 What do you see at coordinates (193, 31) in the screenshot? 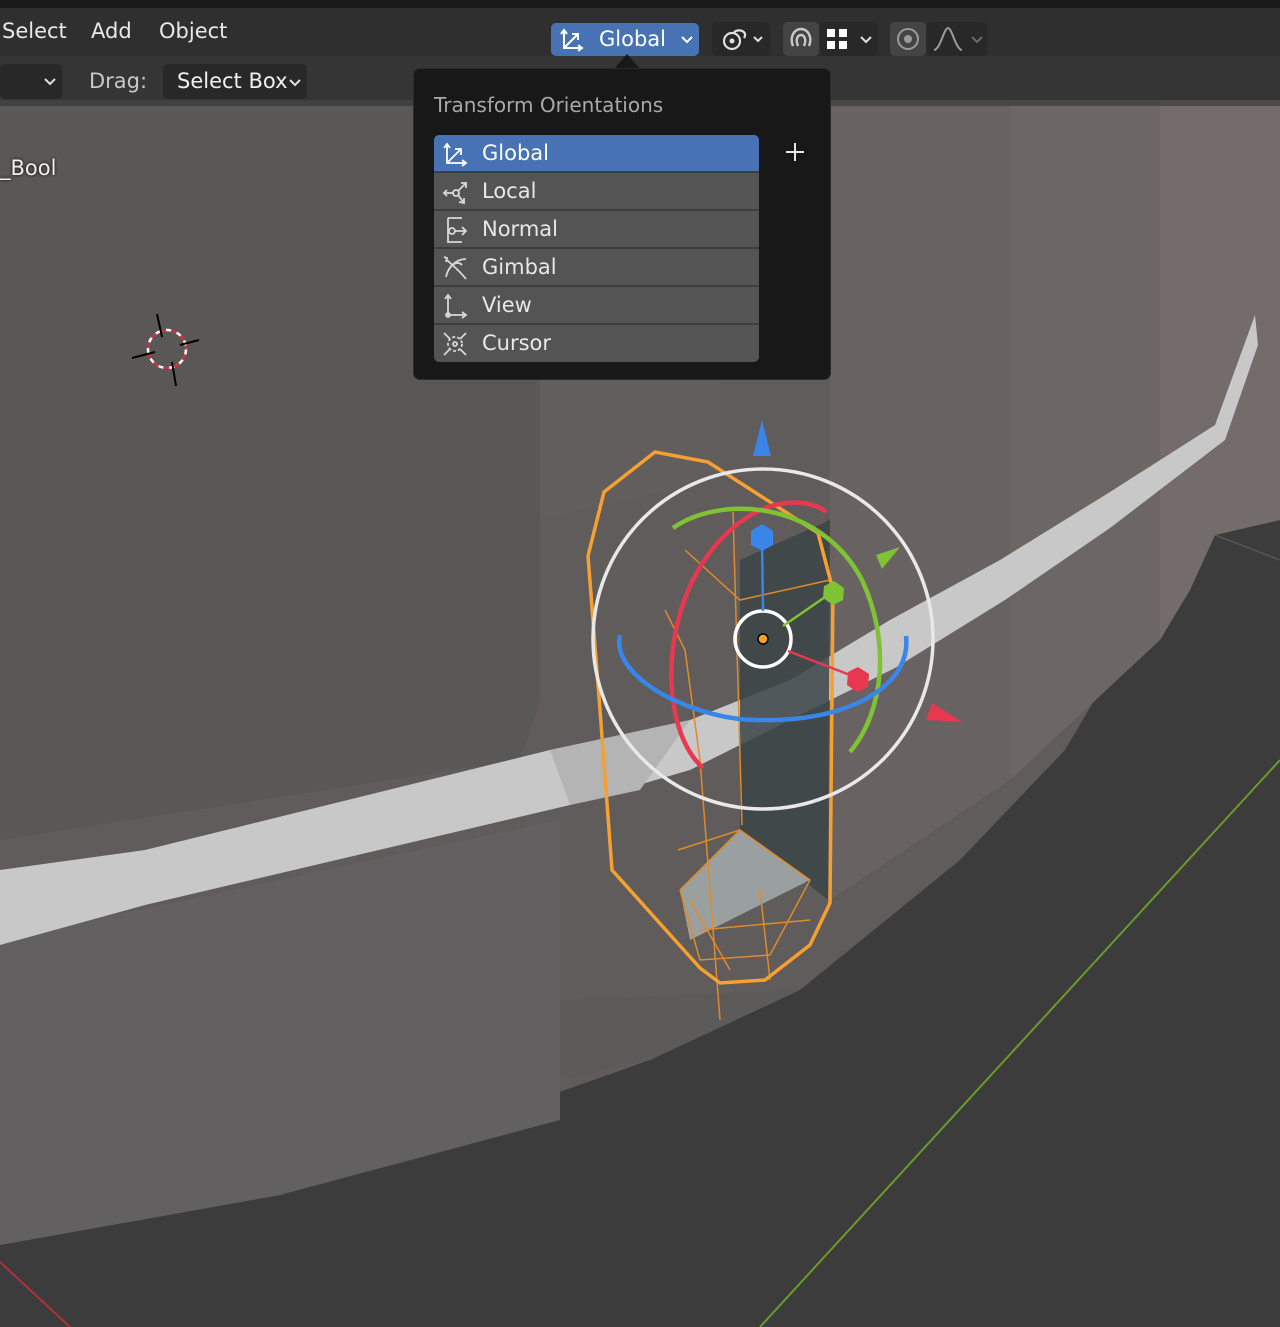
I see `menu-object: Object` at bounding box center [193, 31].